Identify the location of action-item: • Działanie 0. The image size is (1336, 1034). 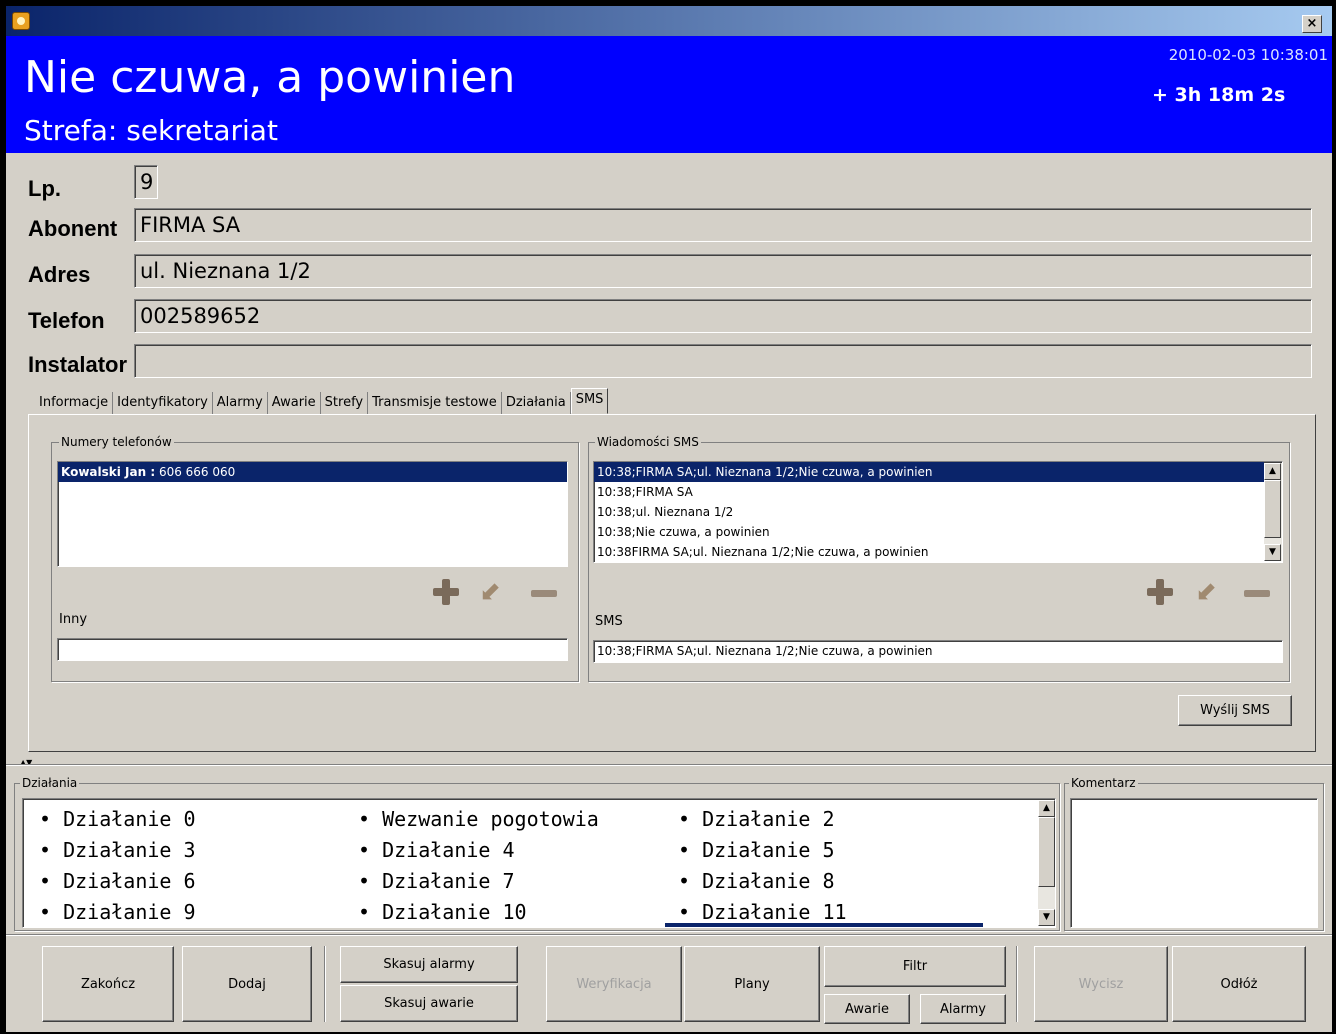
(117, 819).